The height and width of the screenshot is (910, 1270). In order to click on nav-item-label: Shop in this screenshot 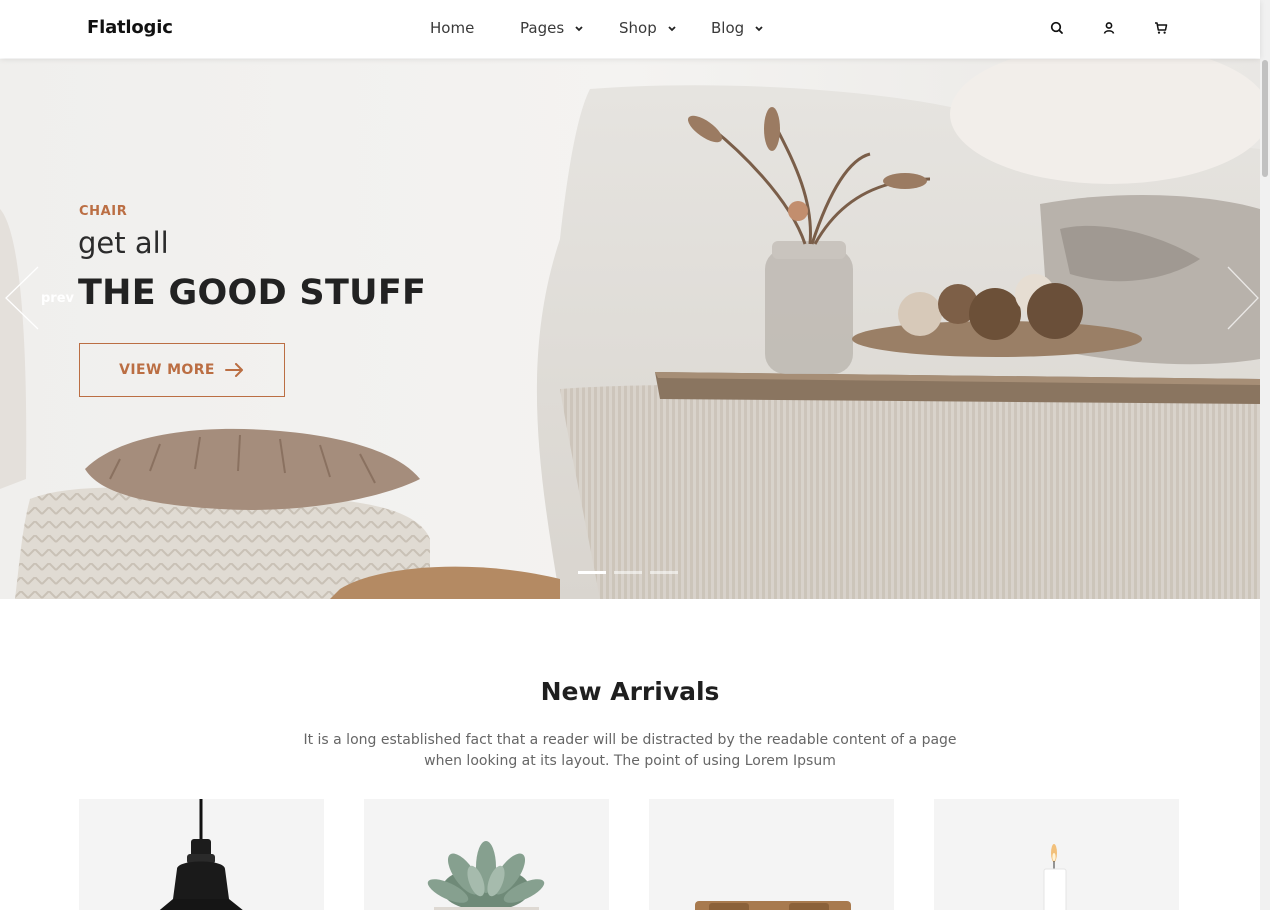, I will do `click(638, 28)`.